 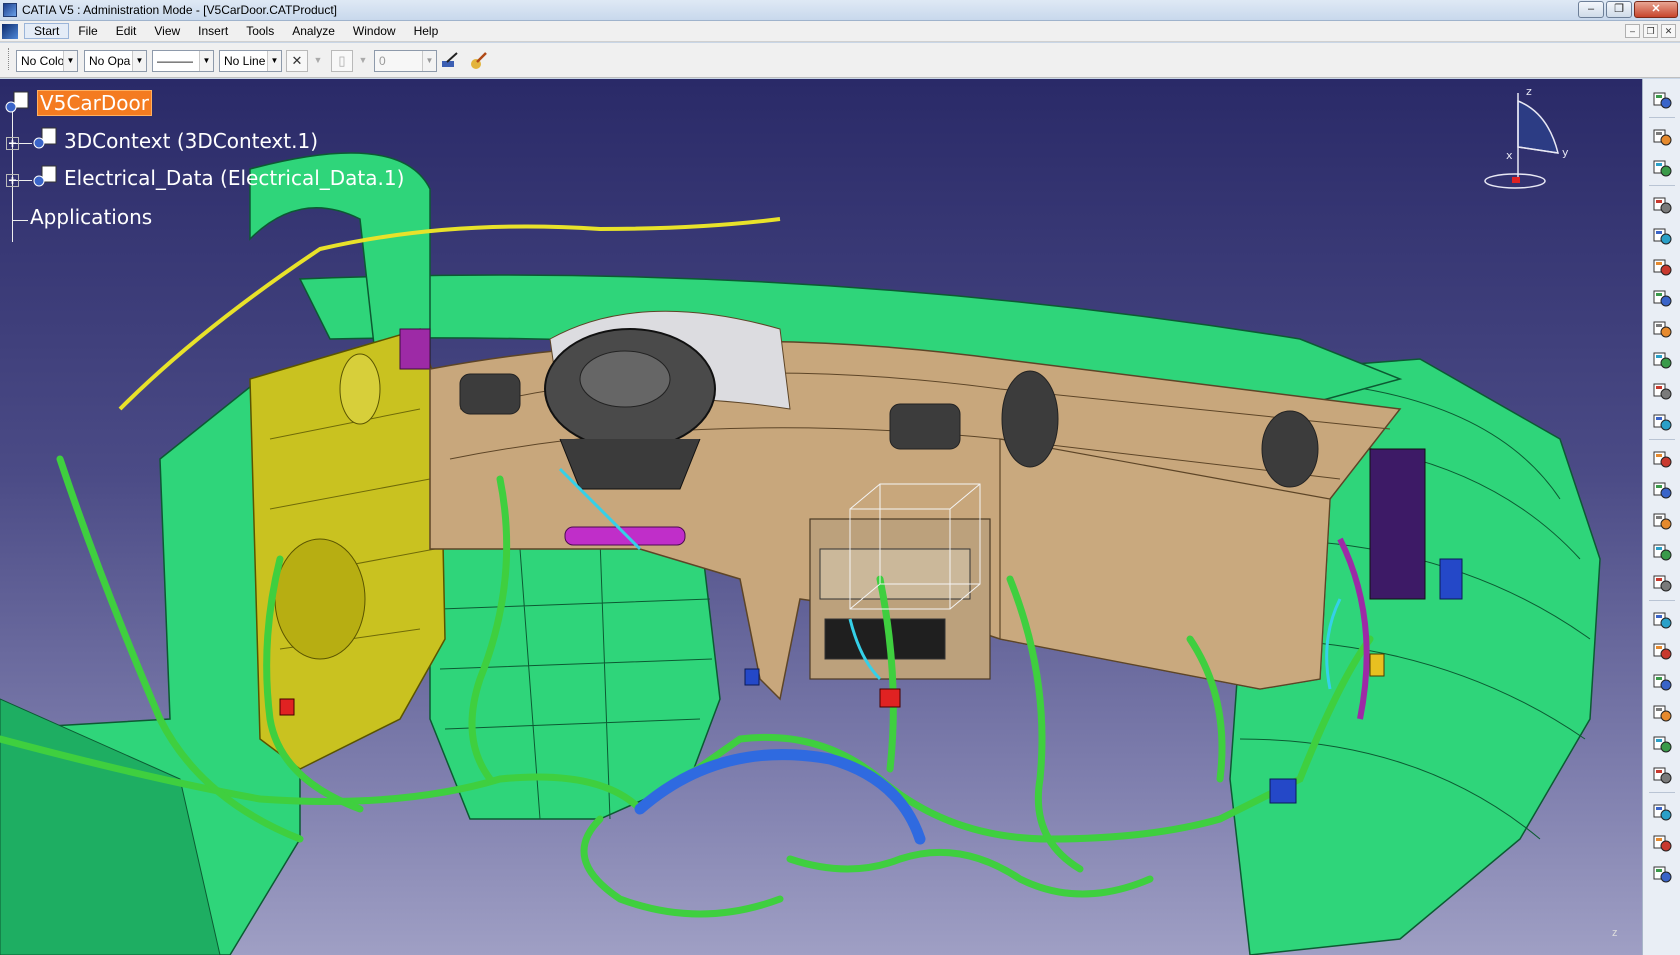 What do you see at coordinates (415, 349) in the screenshot?
I see `mirror-trim` at bounding box center [415, 349].